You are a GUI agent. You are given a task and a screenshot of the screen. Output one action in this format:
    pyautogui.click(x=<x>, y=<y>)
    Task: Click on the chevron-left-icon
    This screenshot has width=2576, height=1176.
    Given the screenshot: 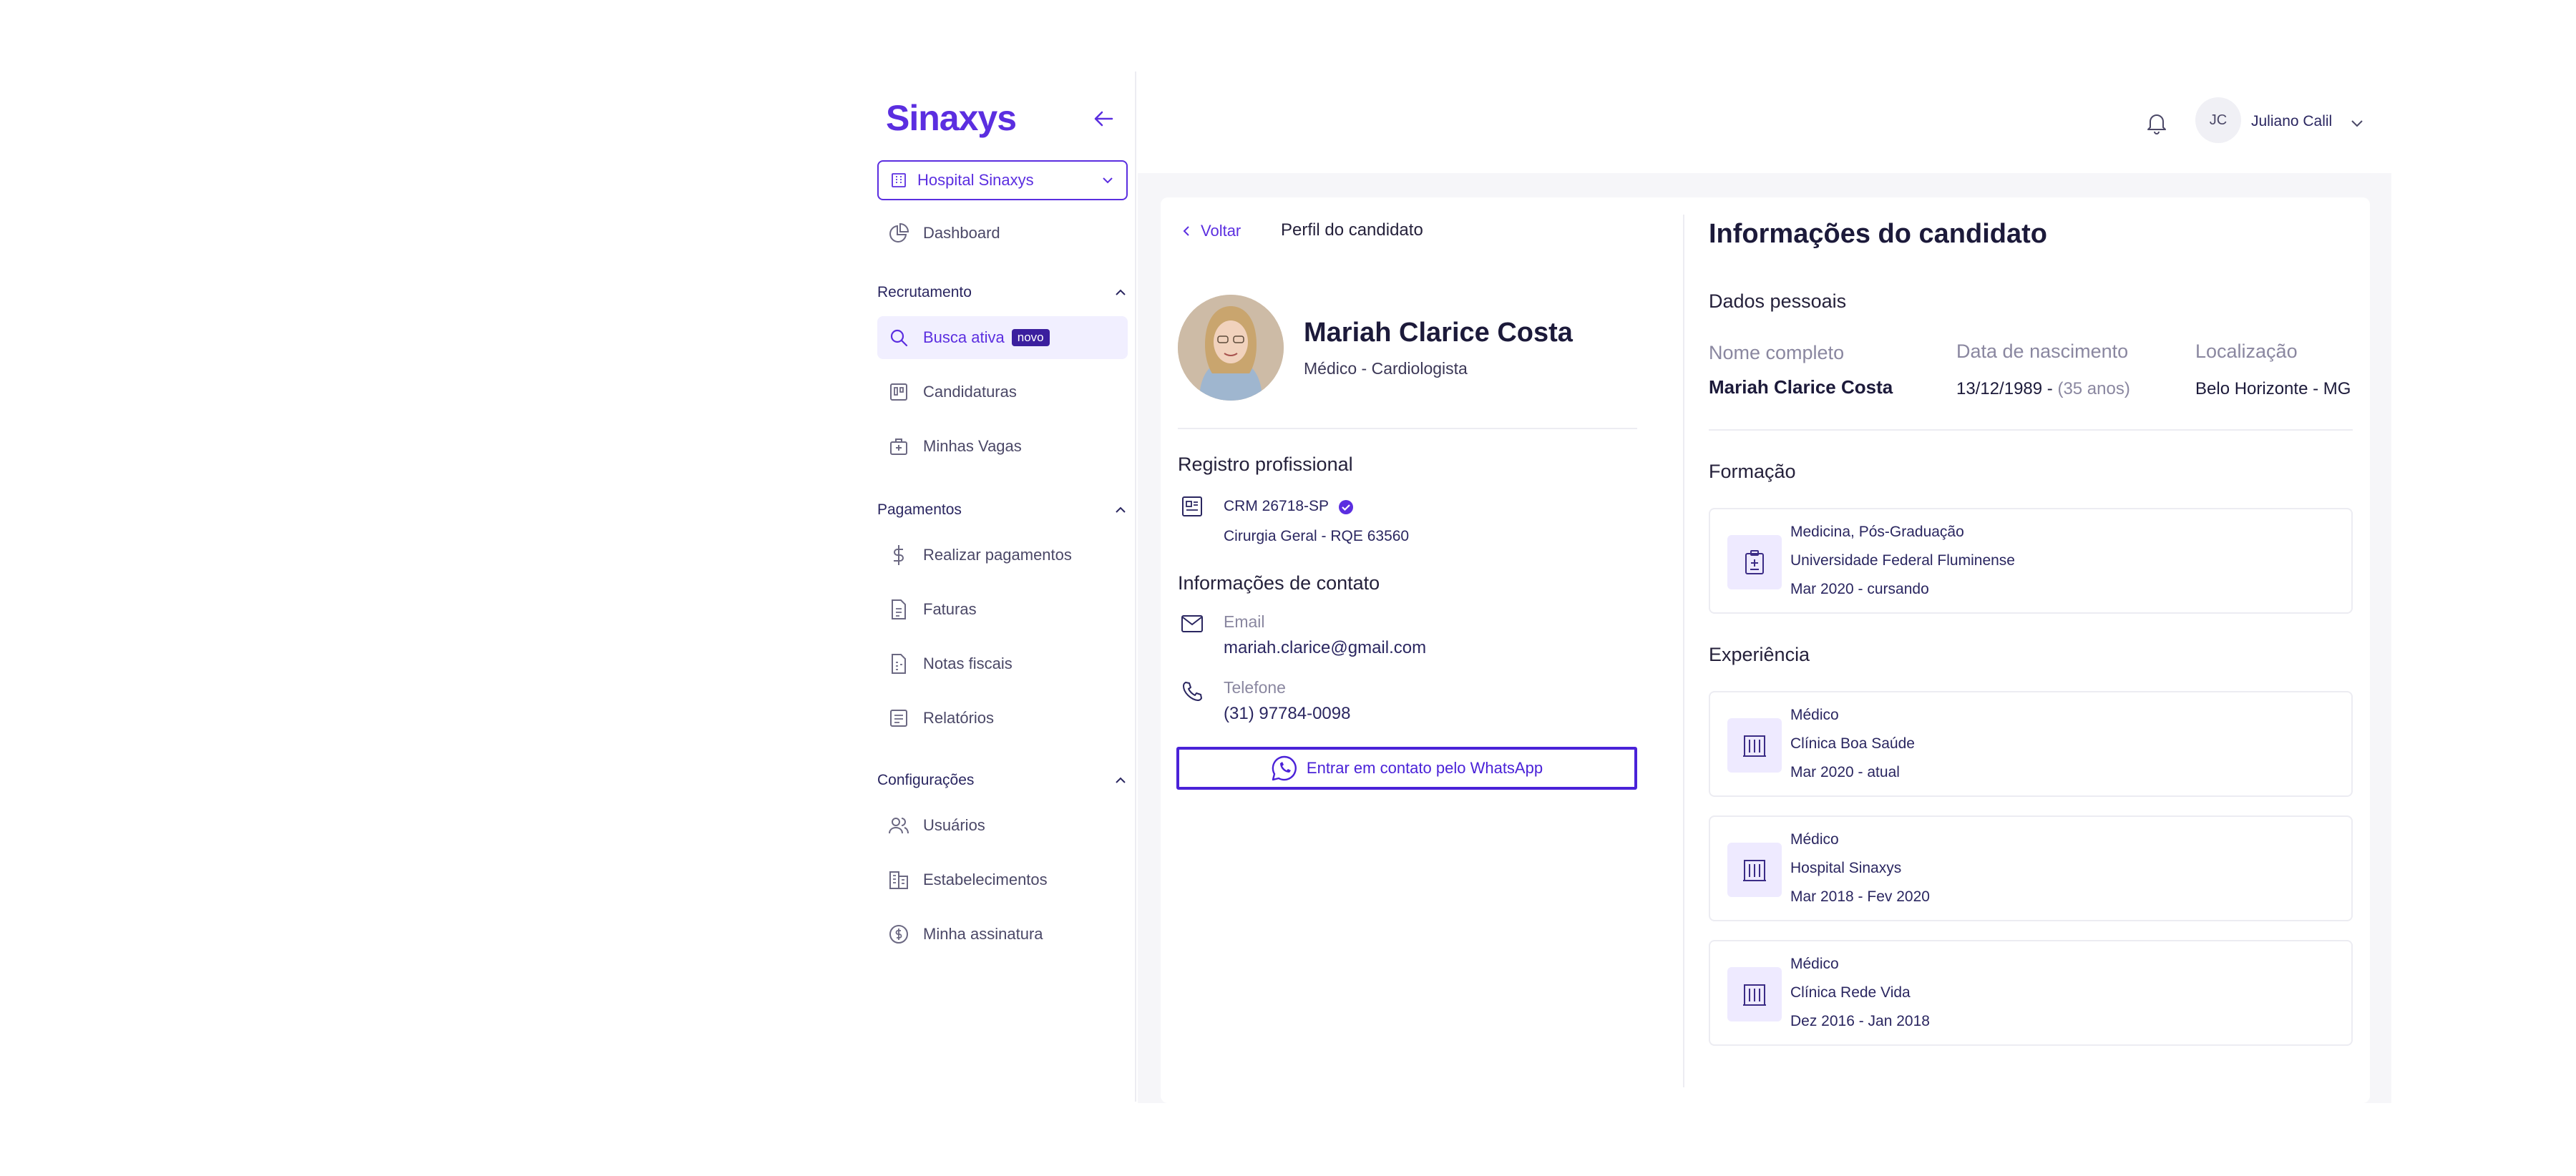 What is the action you would take?
    pyautogui.click(x=1186, y=231)
    